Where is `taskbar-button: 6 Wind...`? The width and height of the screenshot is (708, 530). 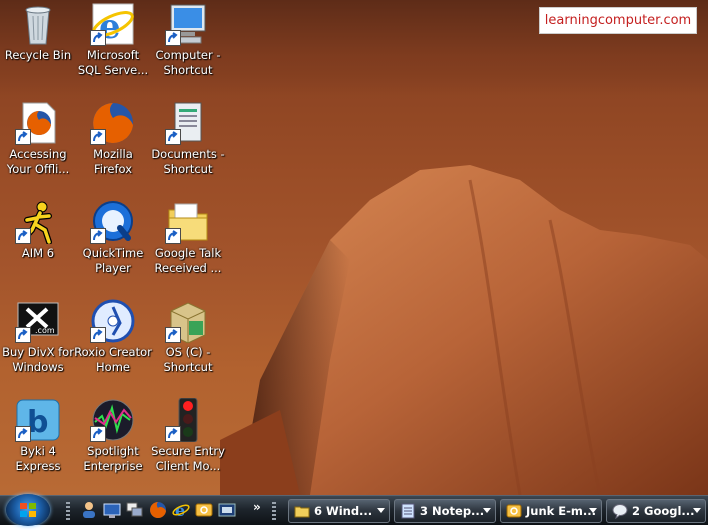 taskbar-button: 6 Wind... is located at coordinates (339, 511).